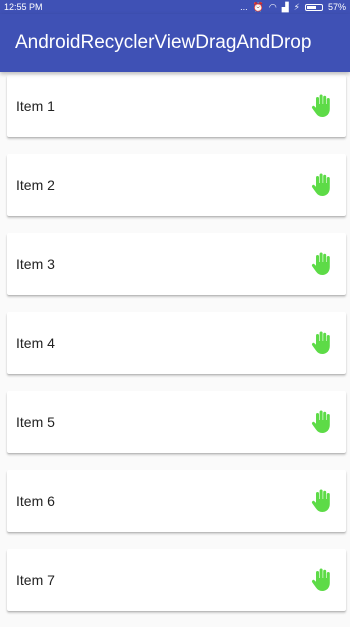  What do you see at coordinates (176, 185) in the screenshot?
I see `list-item: Item 2` at bounding box center [176, 185].